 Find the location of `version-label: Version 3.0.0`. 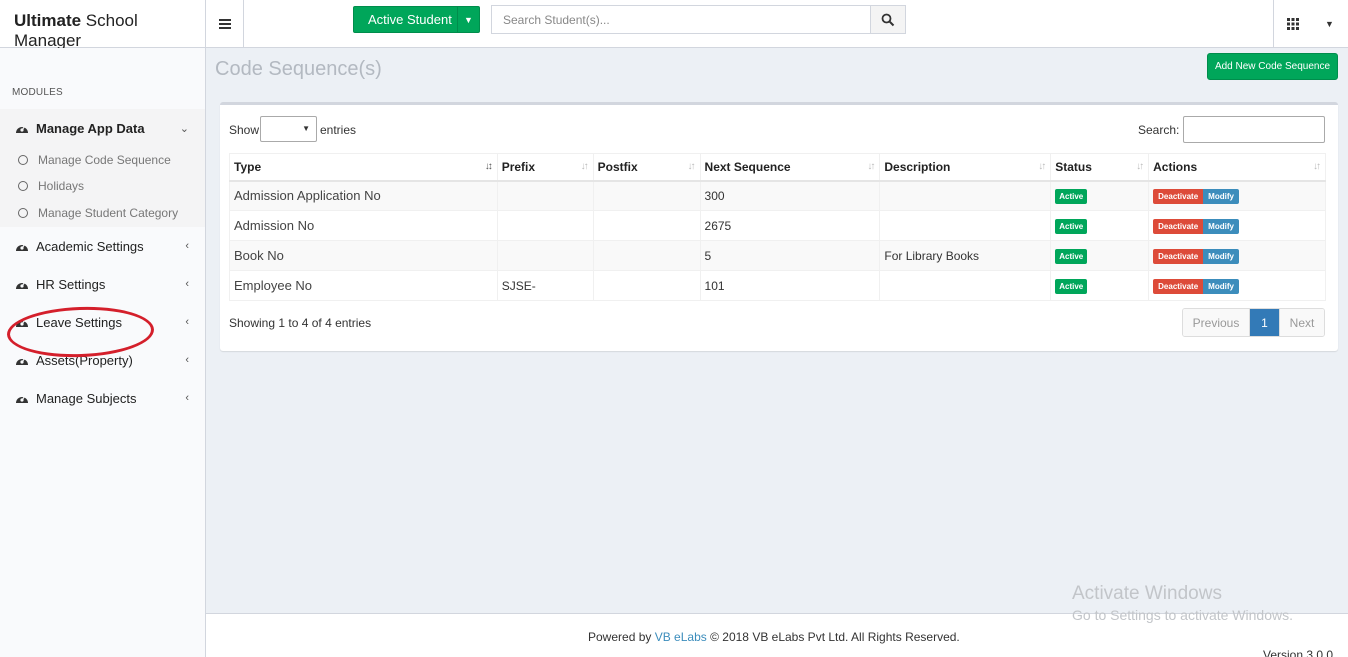

version-label: Version 3.0.0 is located at coordinates (1298, 652).